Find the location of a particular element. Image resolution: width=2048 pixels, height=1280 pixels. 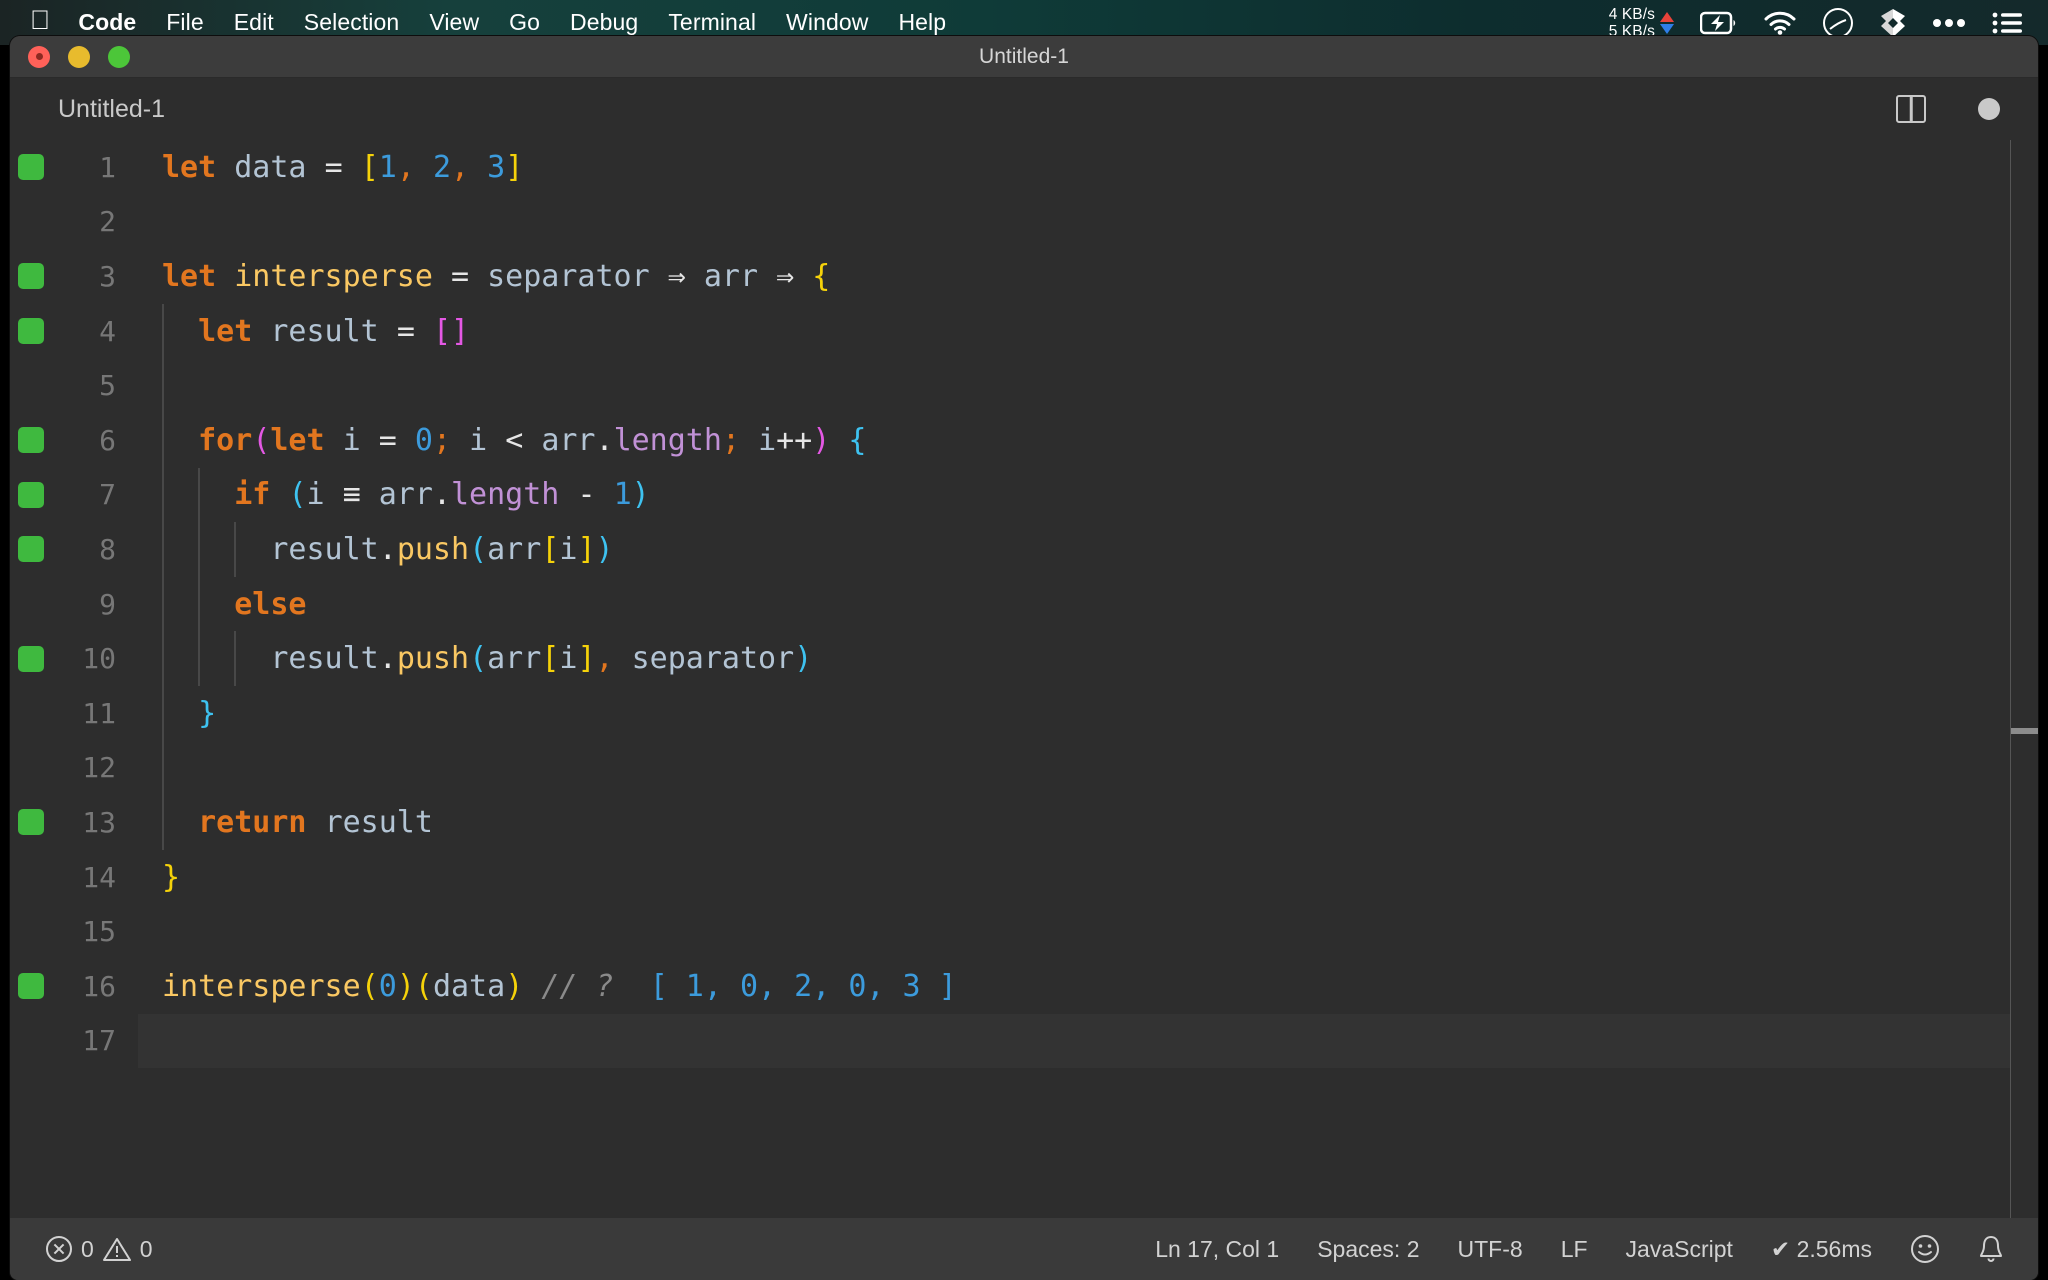

code-line-content: return result is located at coordinates (1088, 822).